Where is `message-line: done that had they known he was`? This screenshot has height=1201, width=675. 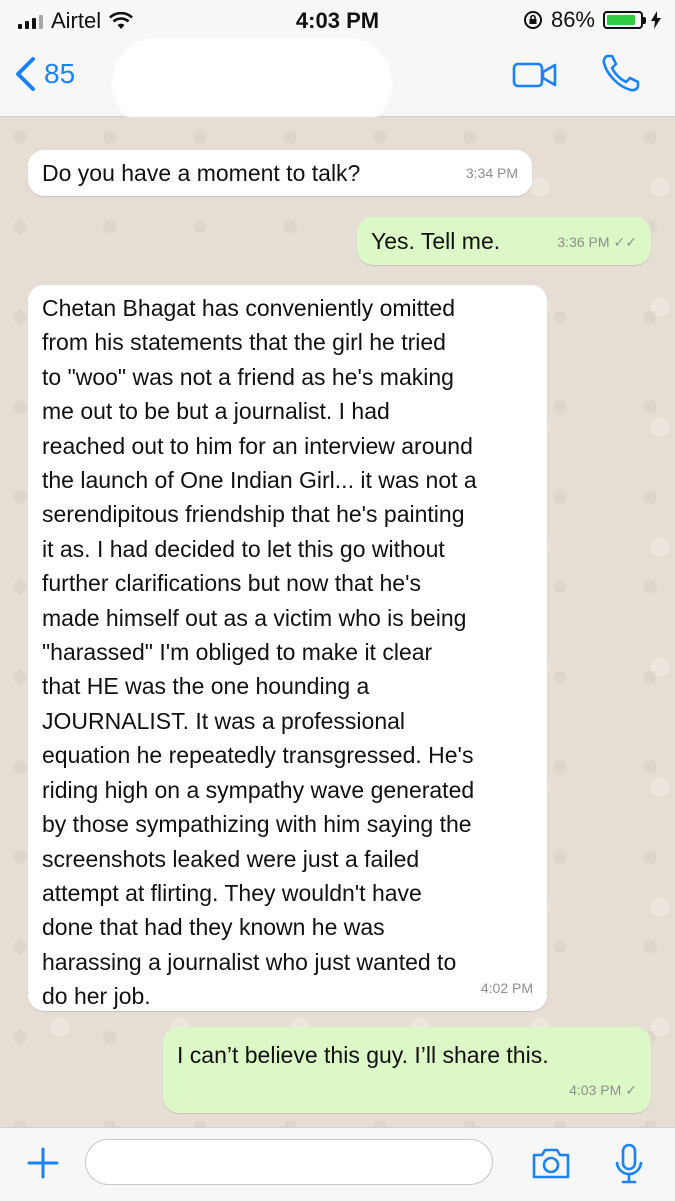 message-line: done that had they known he was is located at coordinates (213, 927).